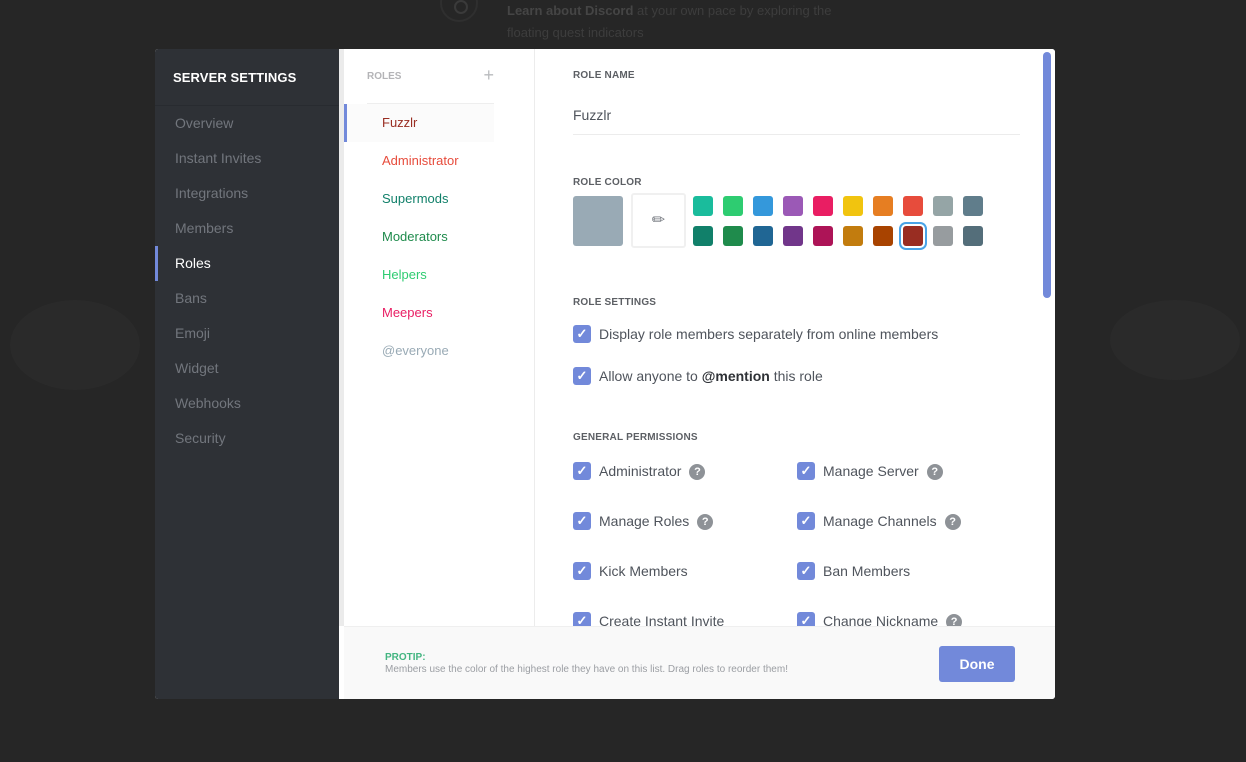  What do you see at coordinates (247, 158) in the screenshot?
I see `sidebar-item-instant-invites: Instant Invites` at bounding box center [247, 158].